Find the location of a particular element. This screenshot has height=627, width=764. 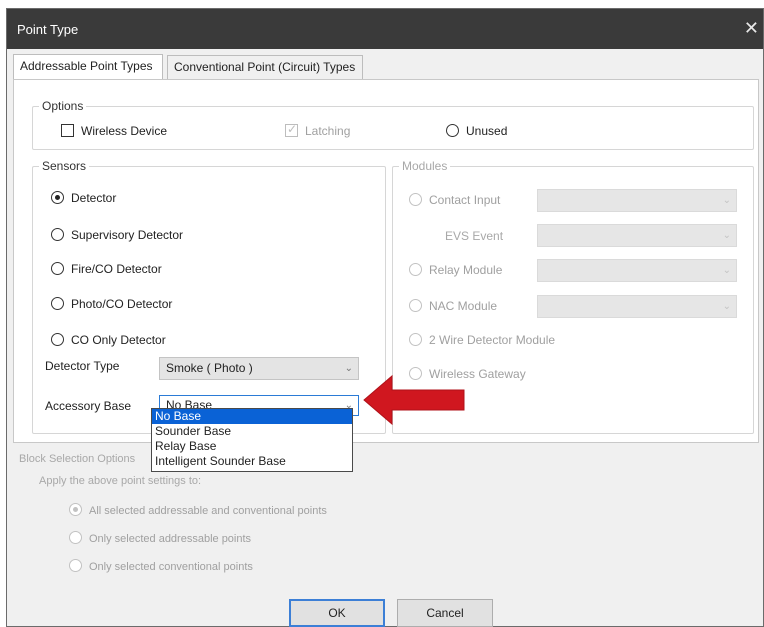

checkbox-checked-icon is located at coordinates (291, 129).